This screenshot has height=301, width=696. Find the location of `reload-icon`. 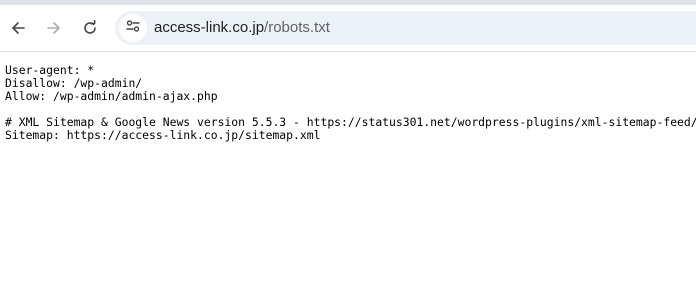

reload-icon is located at coordinates (90, 28).